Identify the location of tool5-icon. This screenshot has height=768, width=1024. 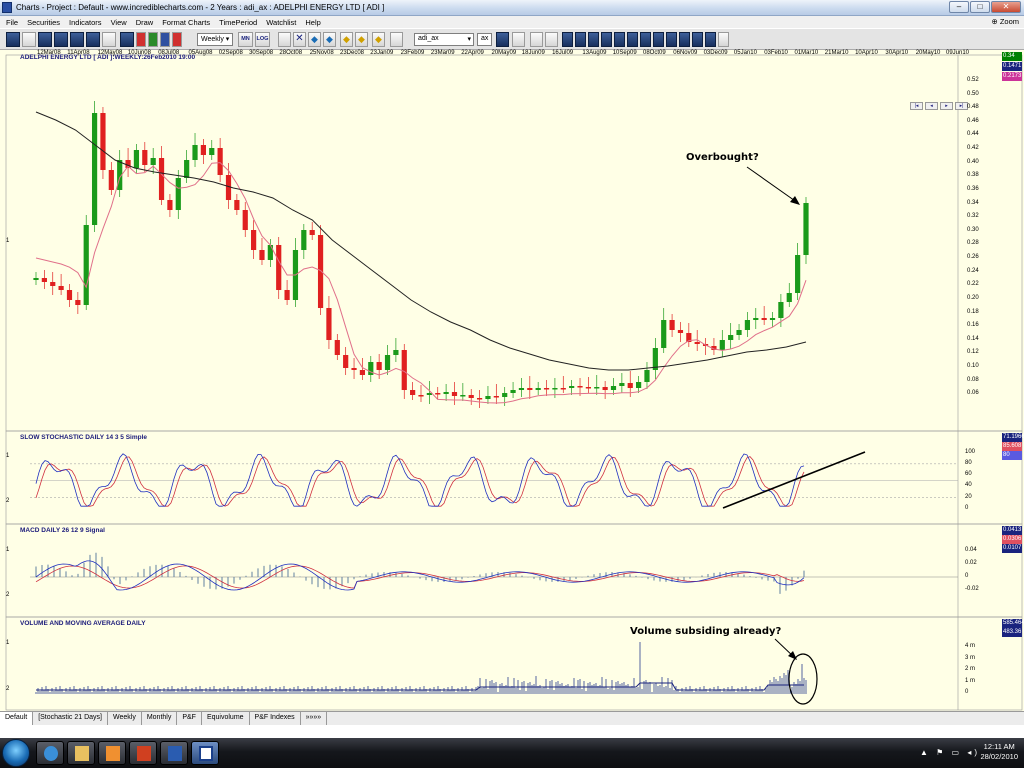
(619, 39).